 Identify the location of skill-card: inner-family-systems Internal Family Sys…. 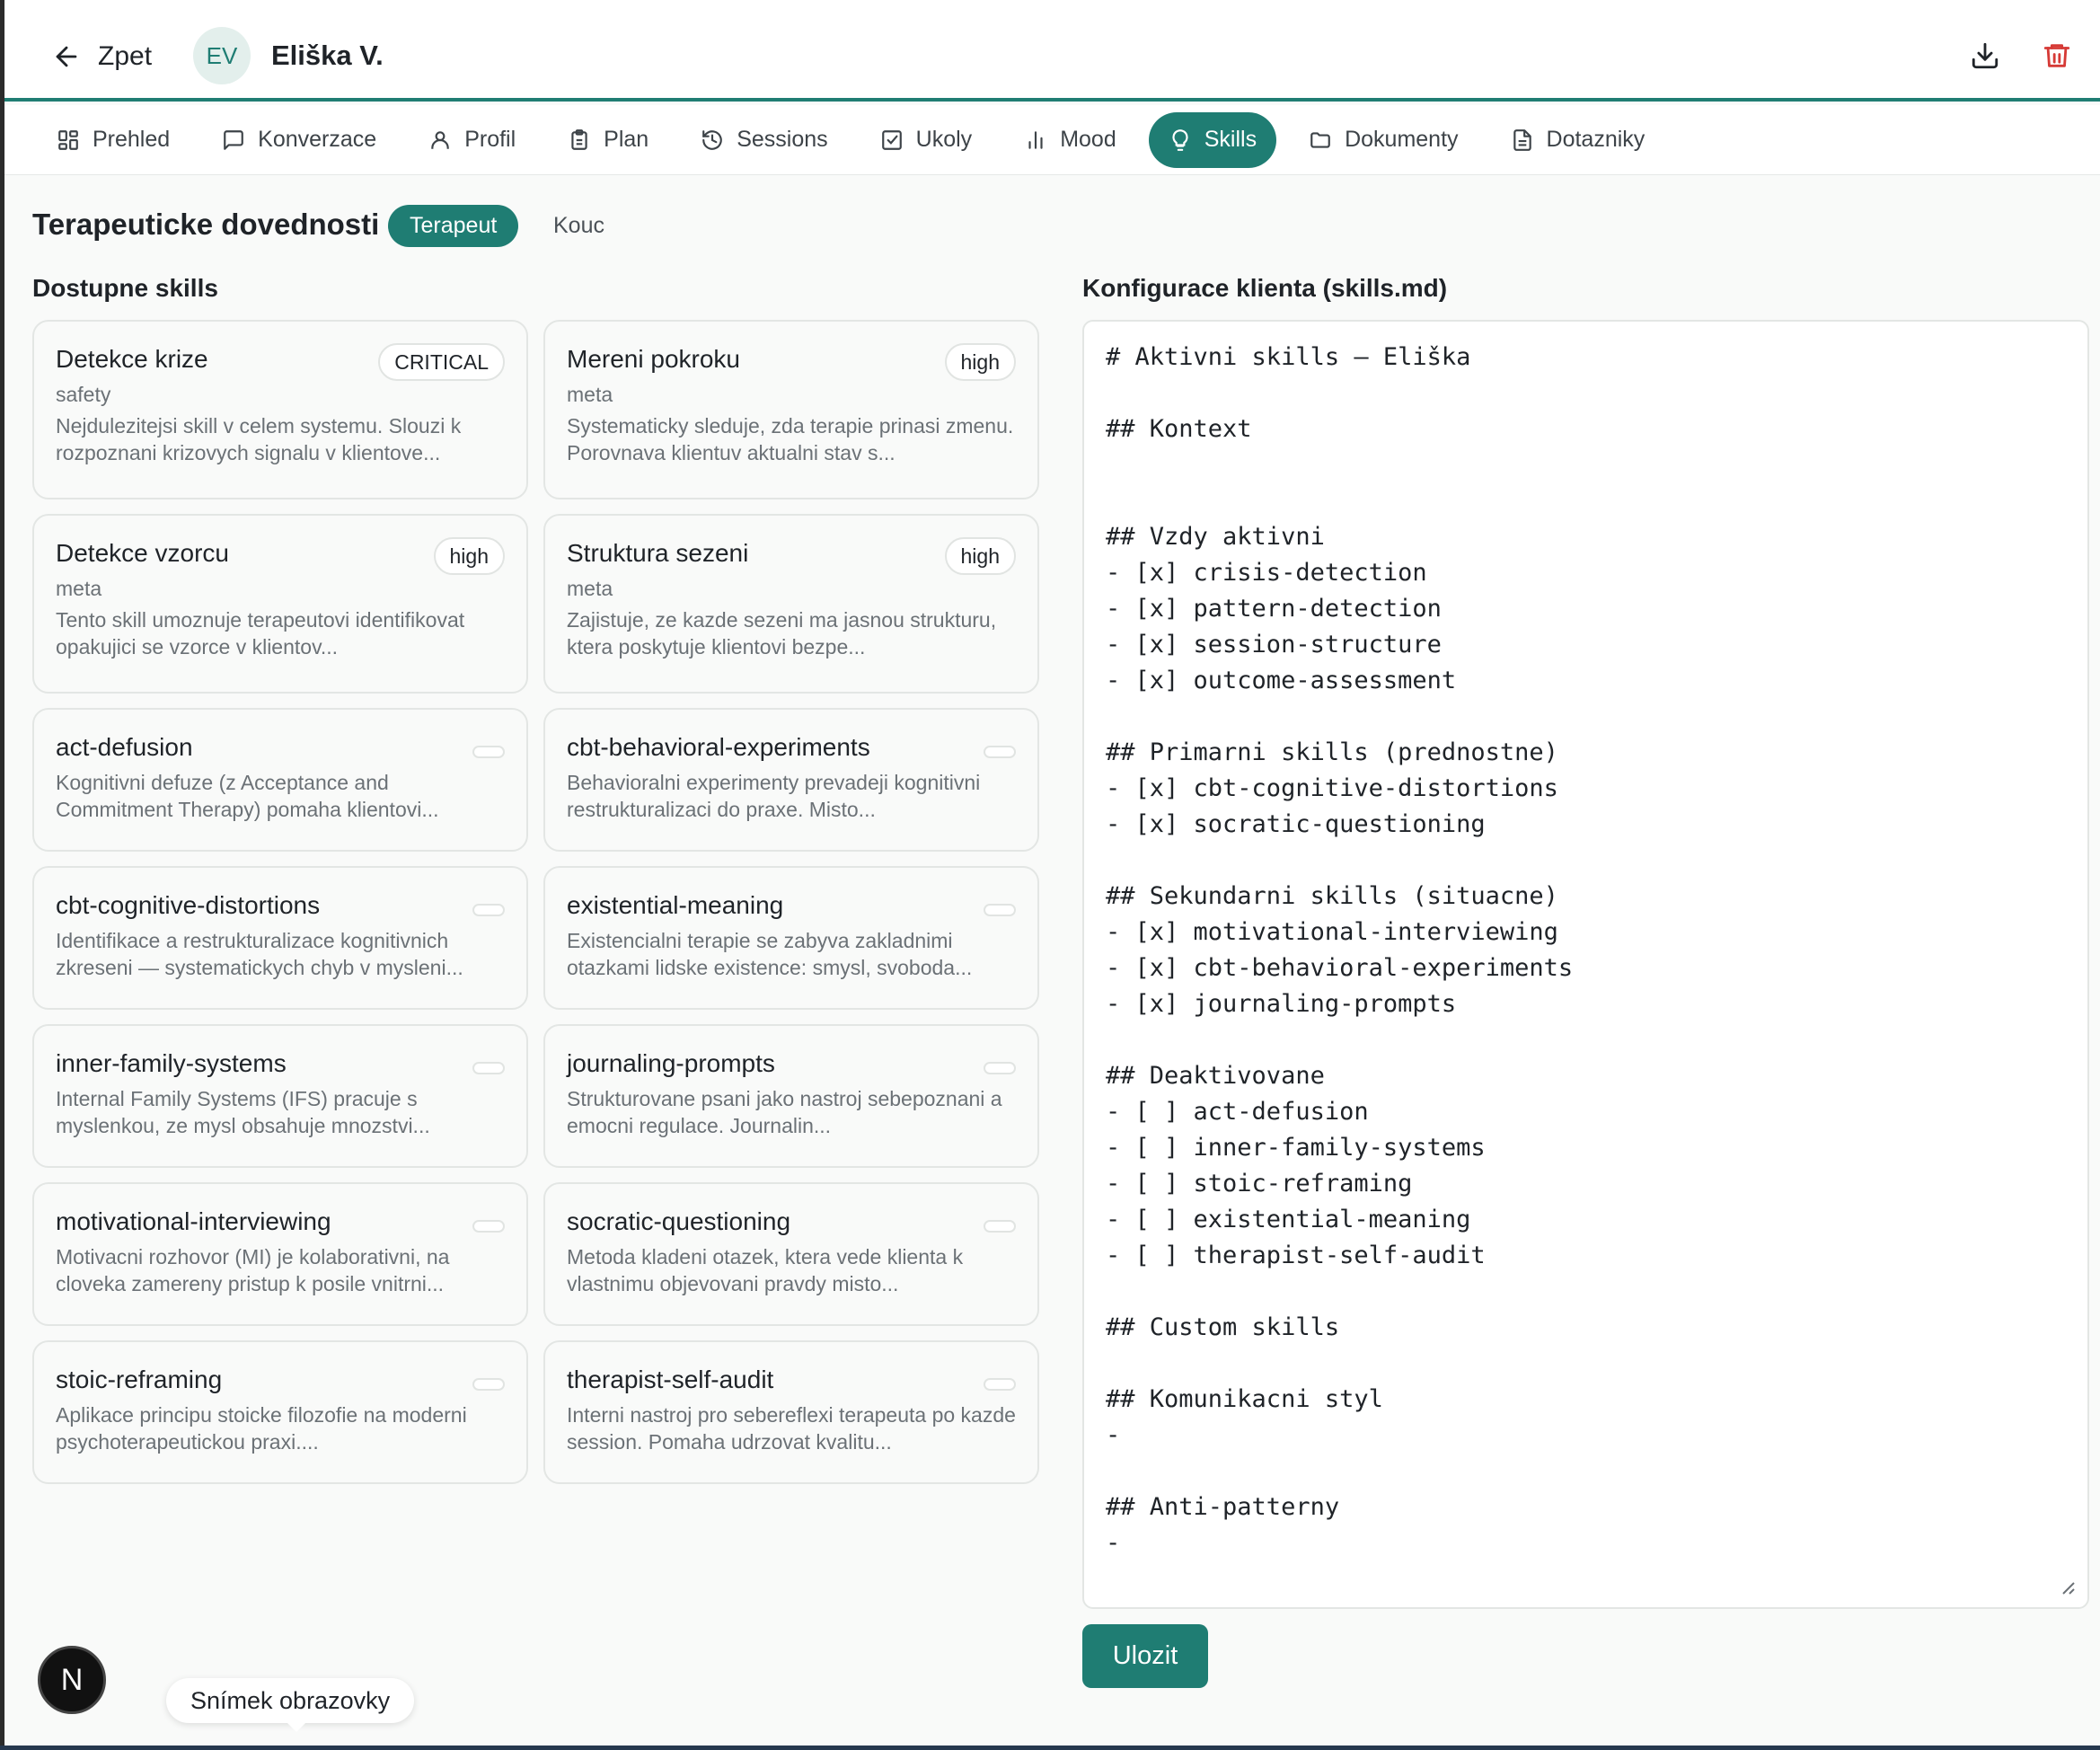
(280, 1096).